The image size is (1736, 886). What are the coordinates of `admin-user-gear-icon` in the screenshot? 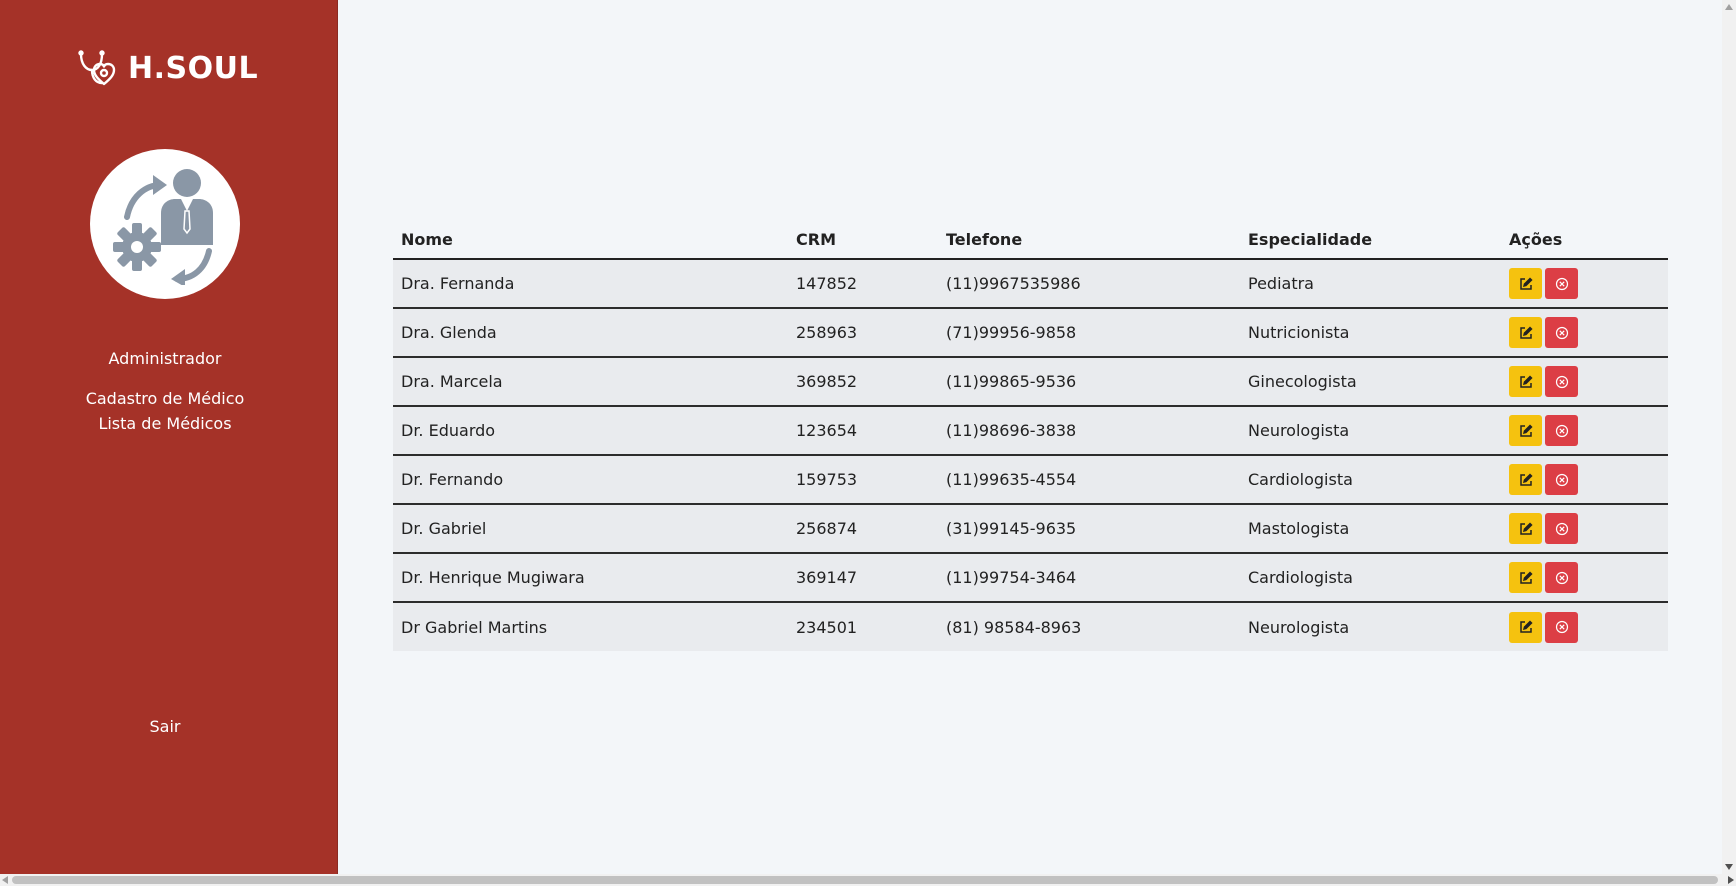 It's located at (163, 227).